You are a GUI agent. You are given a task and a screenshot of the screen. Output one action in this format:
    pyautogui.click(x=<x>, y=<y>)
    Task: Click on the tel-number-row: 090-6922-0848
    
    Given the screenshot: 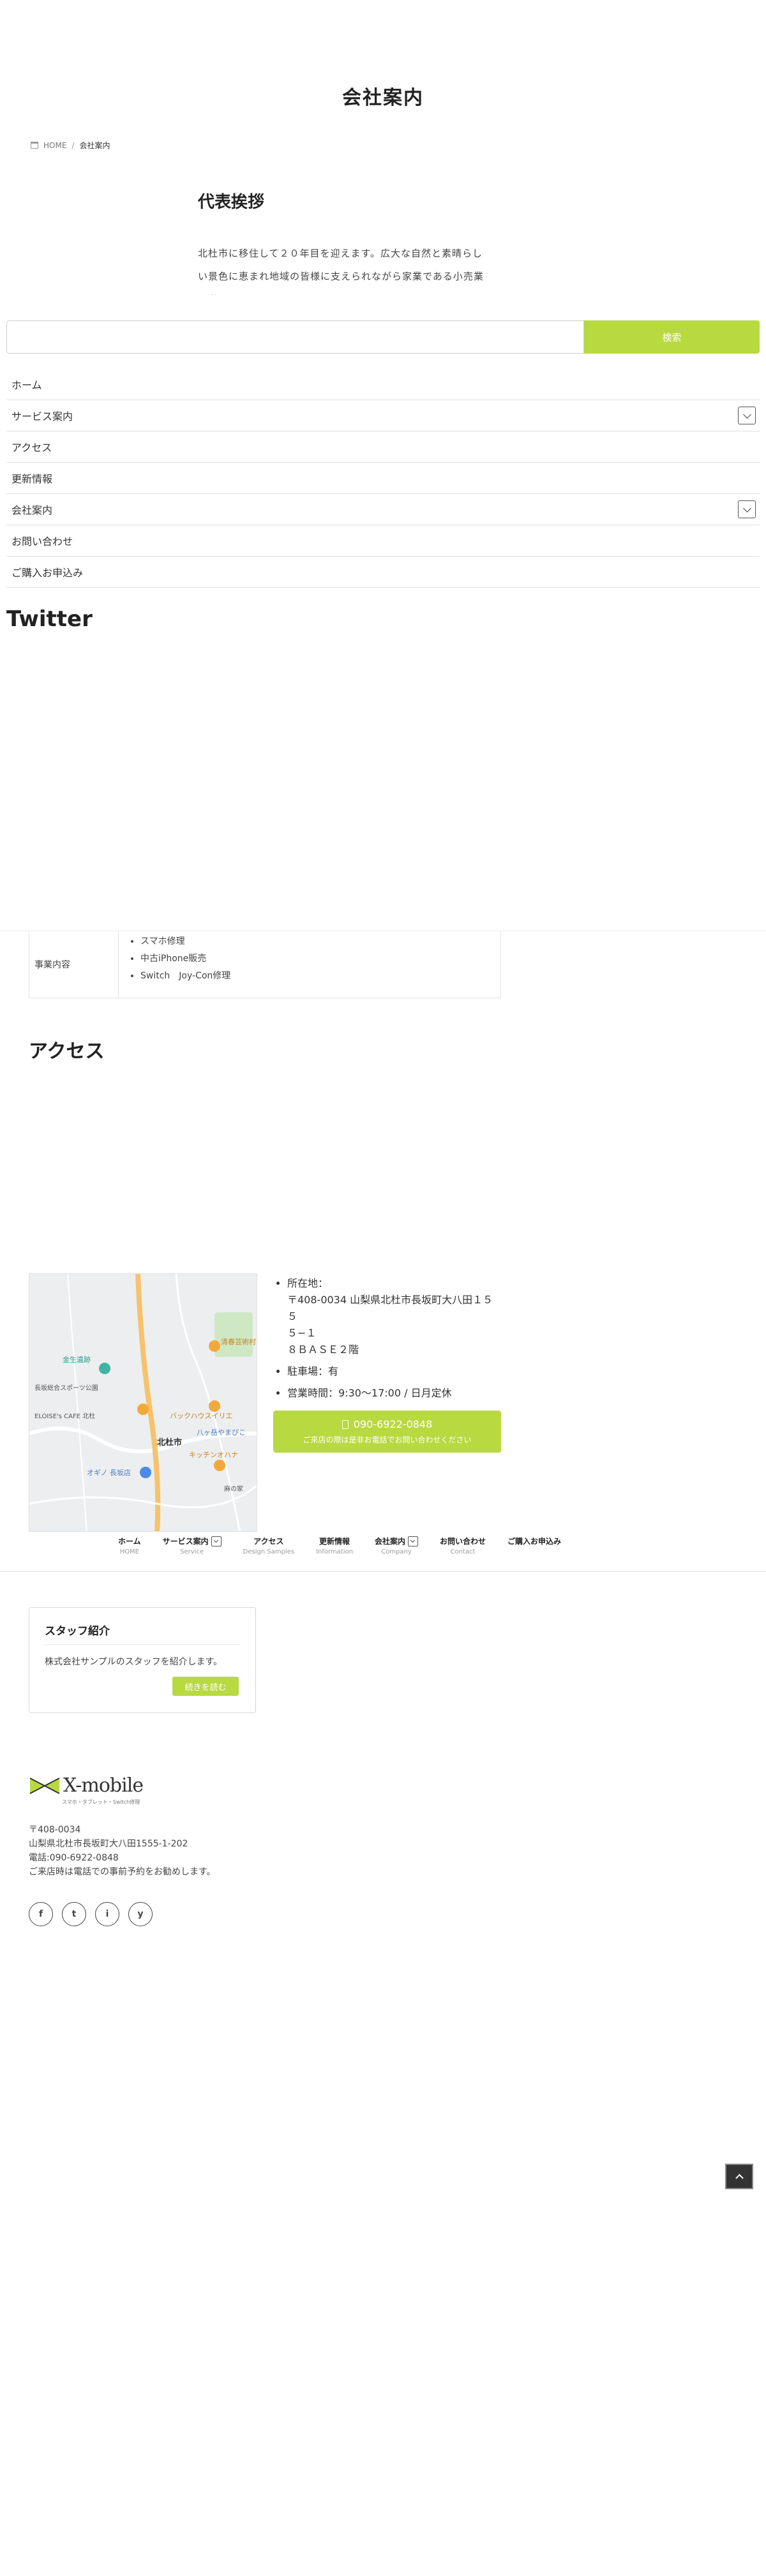 What is the action you would take?
    pyautogui.click(x=387, y=1424)
    